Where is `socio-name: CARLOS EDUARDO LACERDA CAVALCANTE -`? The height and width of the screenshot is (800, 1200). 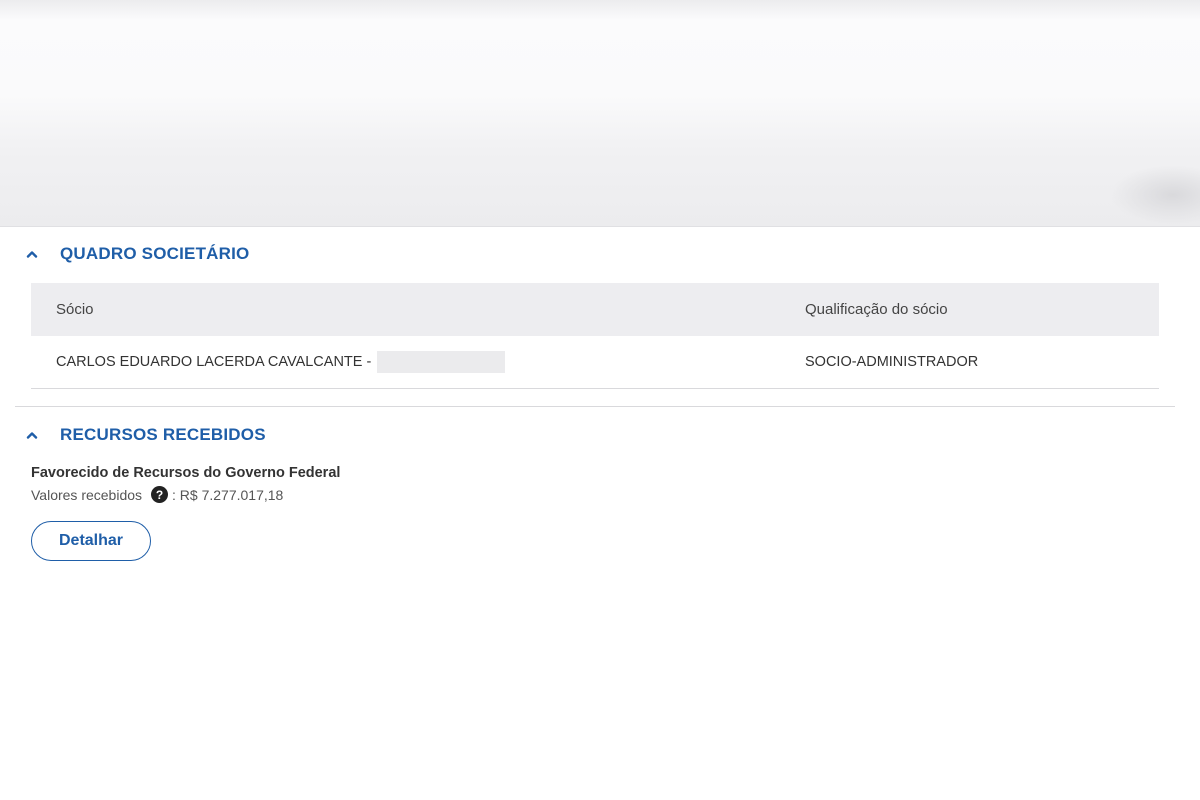
socio-name: CARLOS EDUARDO LACERDA CAVALCANTE - is located at coordinates (214, 362).